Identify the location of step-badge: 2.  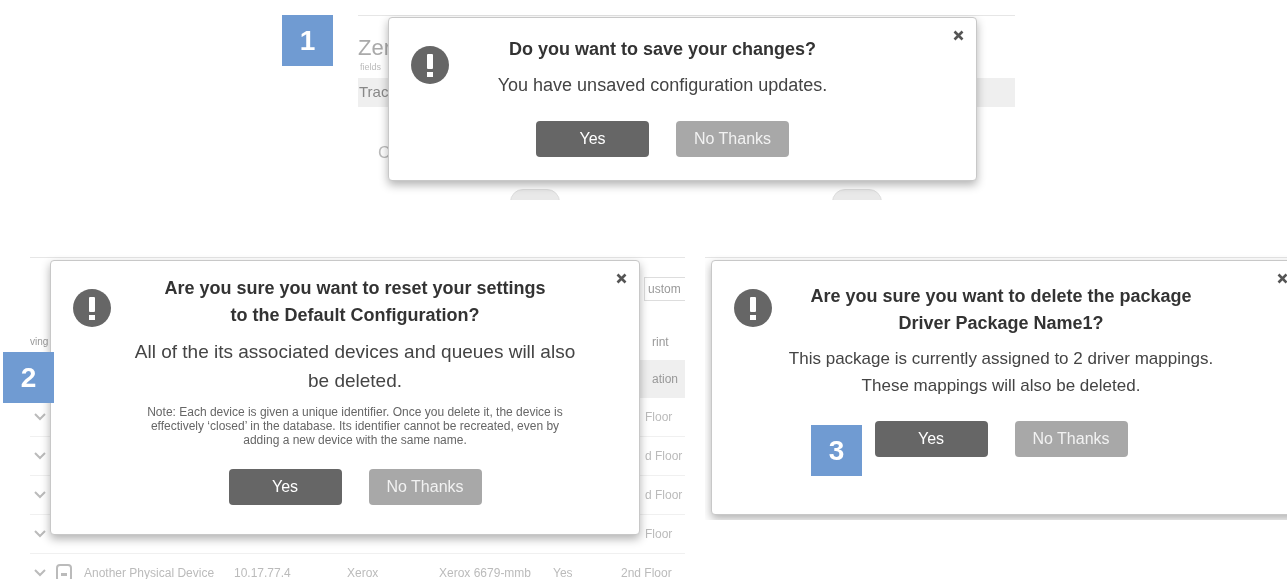
(28, 377).